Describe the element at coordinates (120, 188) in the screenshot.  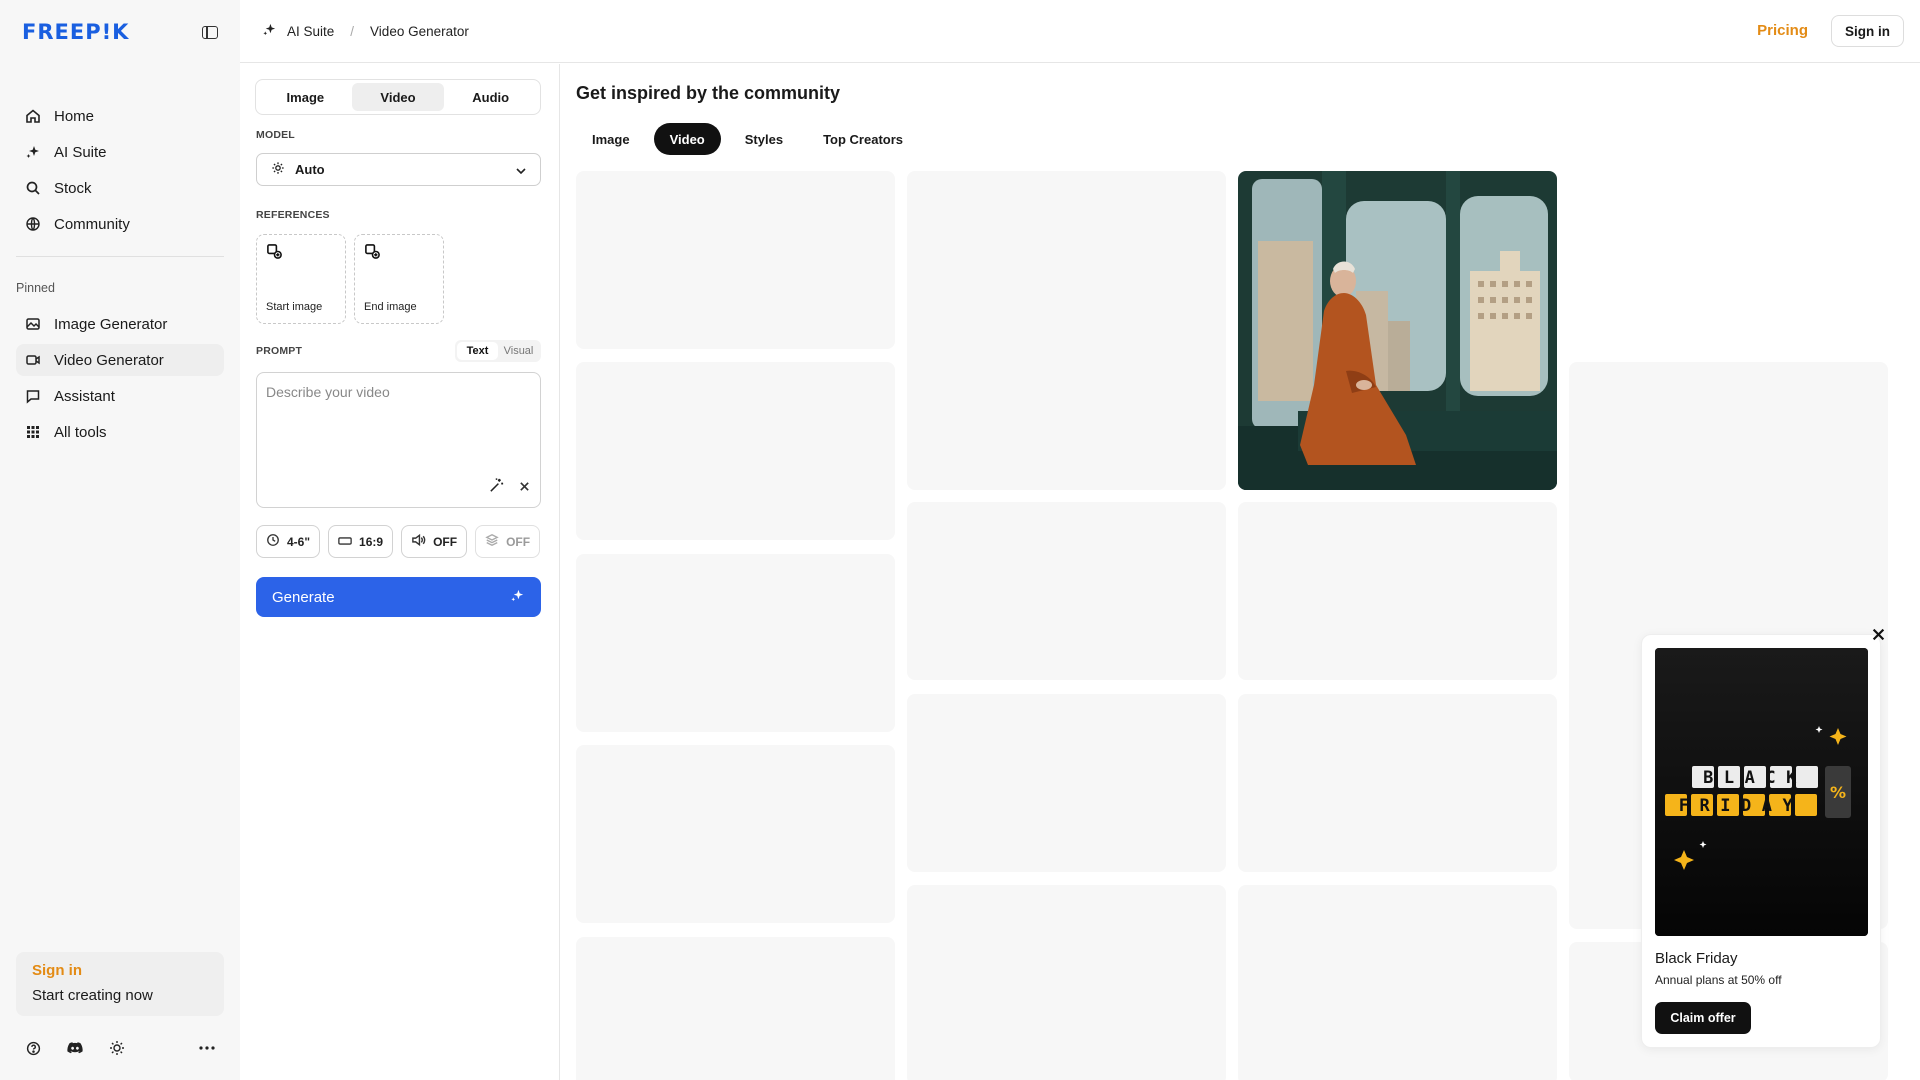
I see `sidebar-item-stock: Stock` at that location.